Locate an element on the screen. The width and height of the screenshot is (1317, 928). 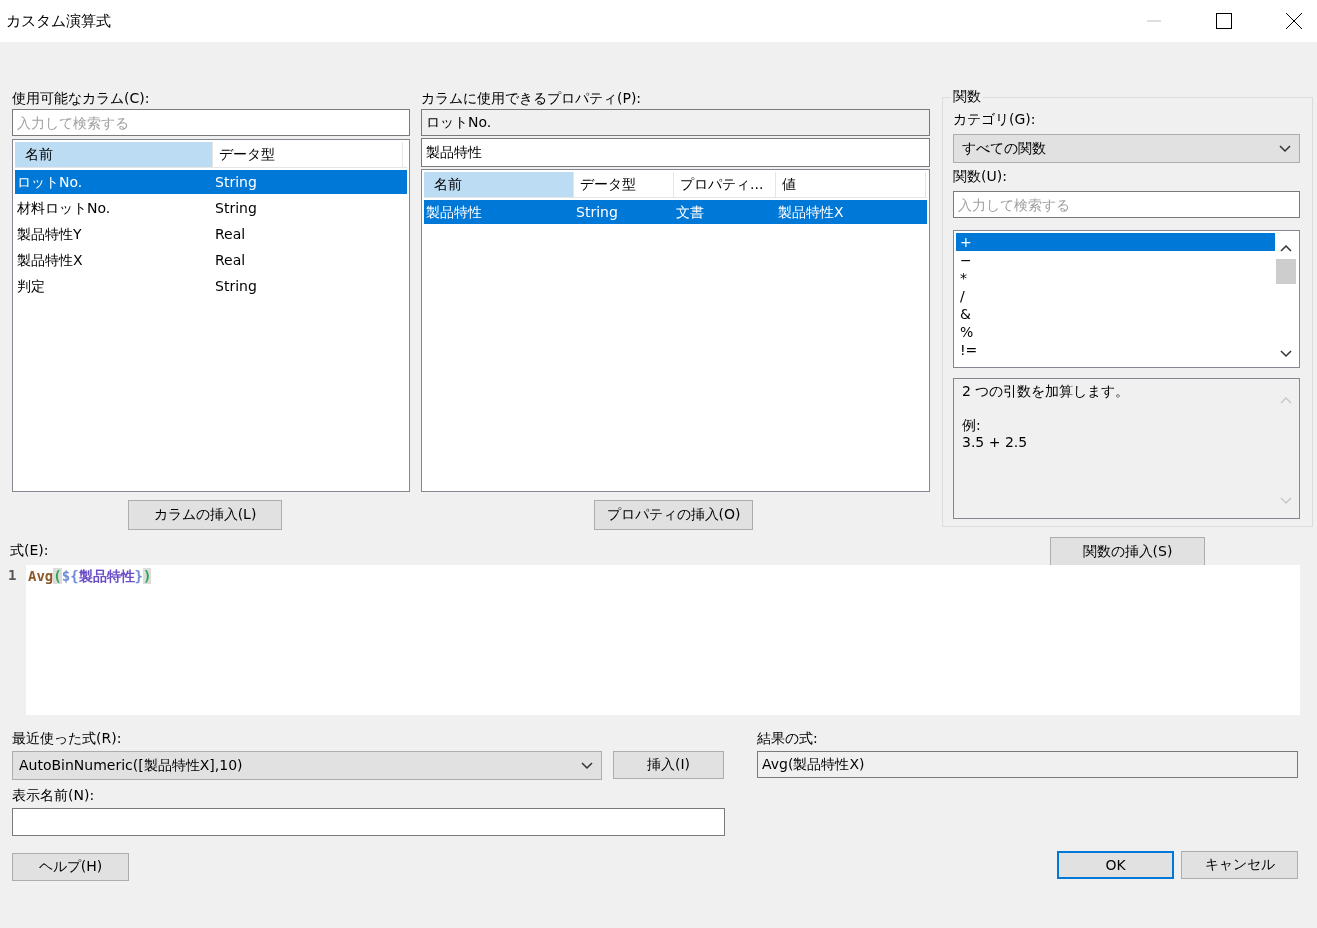
help-button: ヘルプ(H) is located at coordinates (70, 867).